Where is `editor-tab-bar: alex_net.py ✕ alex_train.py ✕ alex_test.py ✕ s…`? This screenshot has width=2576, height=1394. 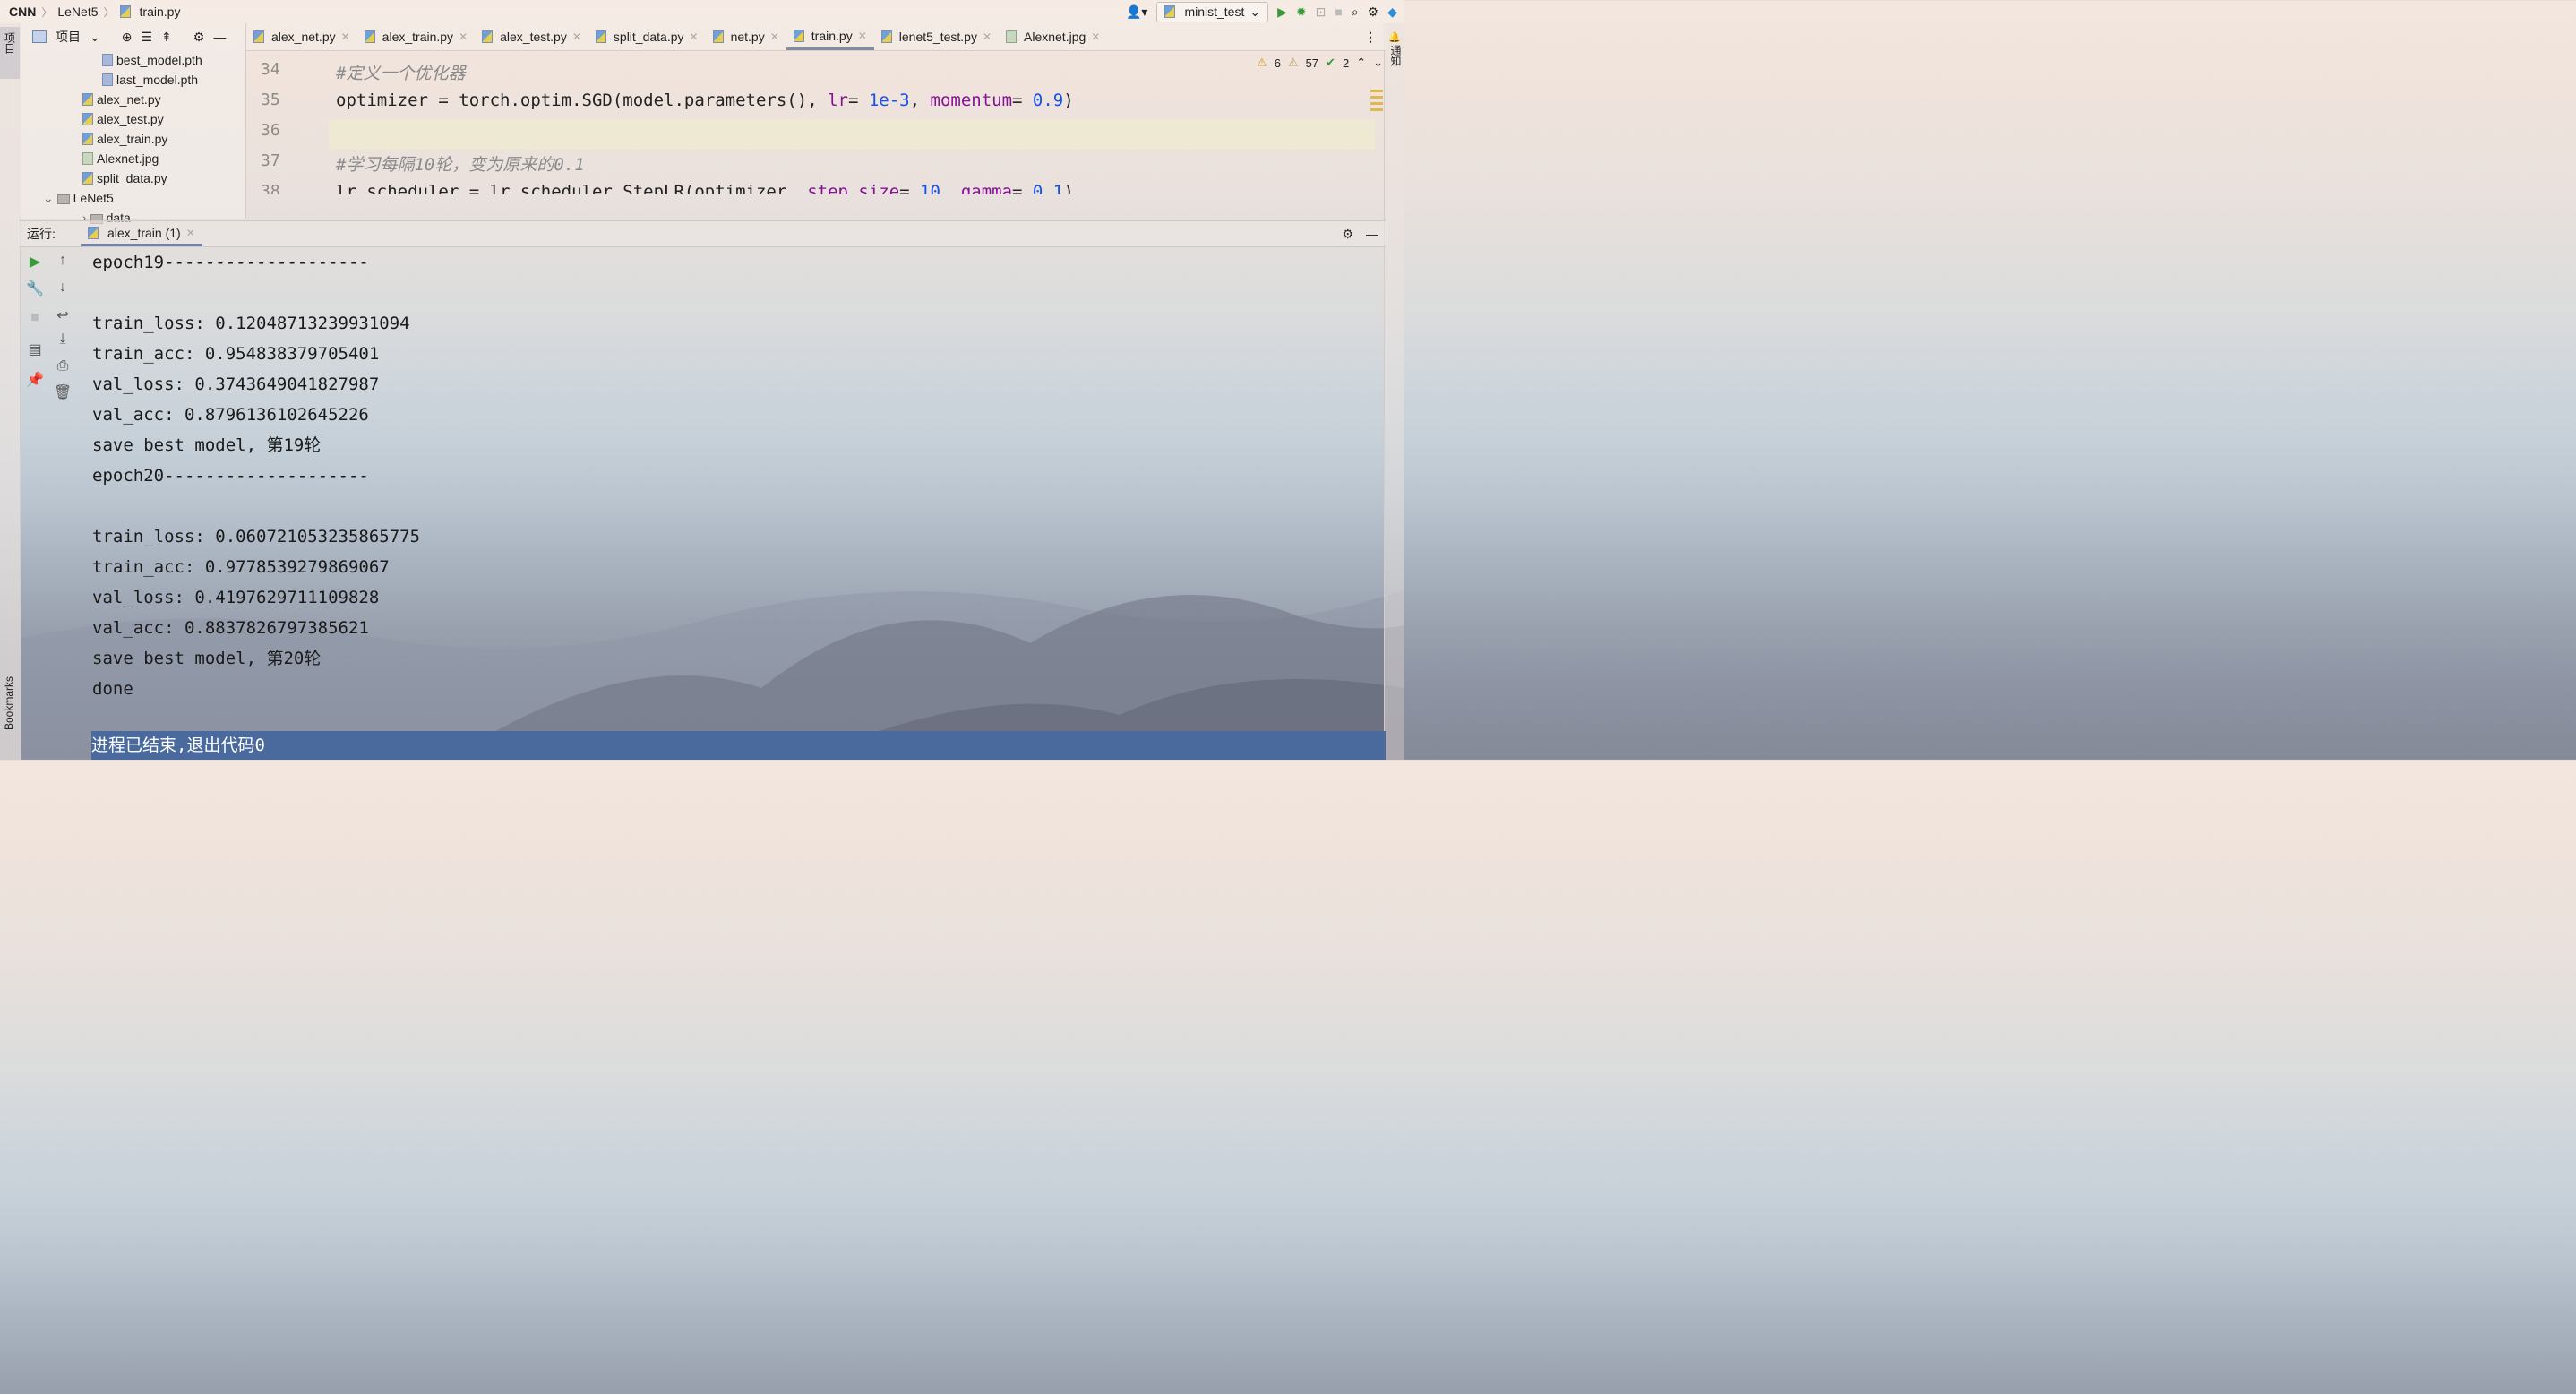
editor-tab-bar: alex_net.py ✕ alex_train.py ✕ alex_test.py ✕ s… is located at coordinates (816, 37).